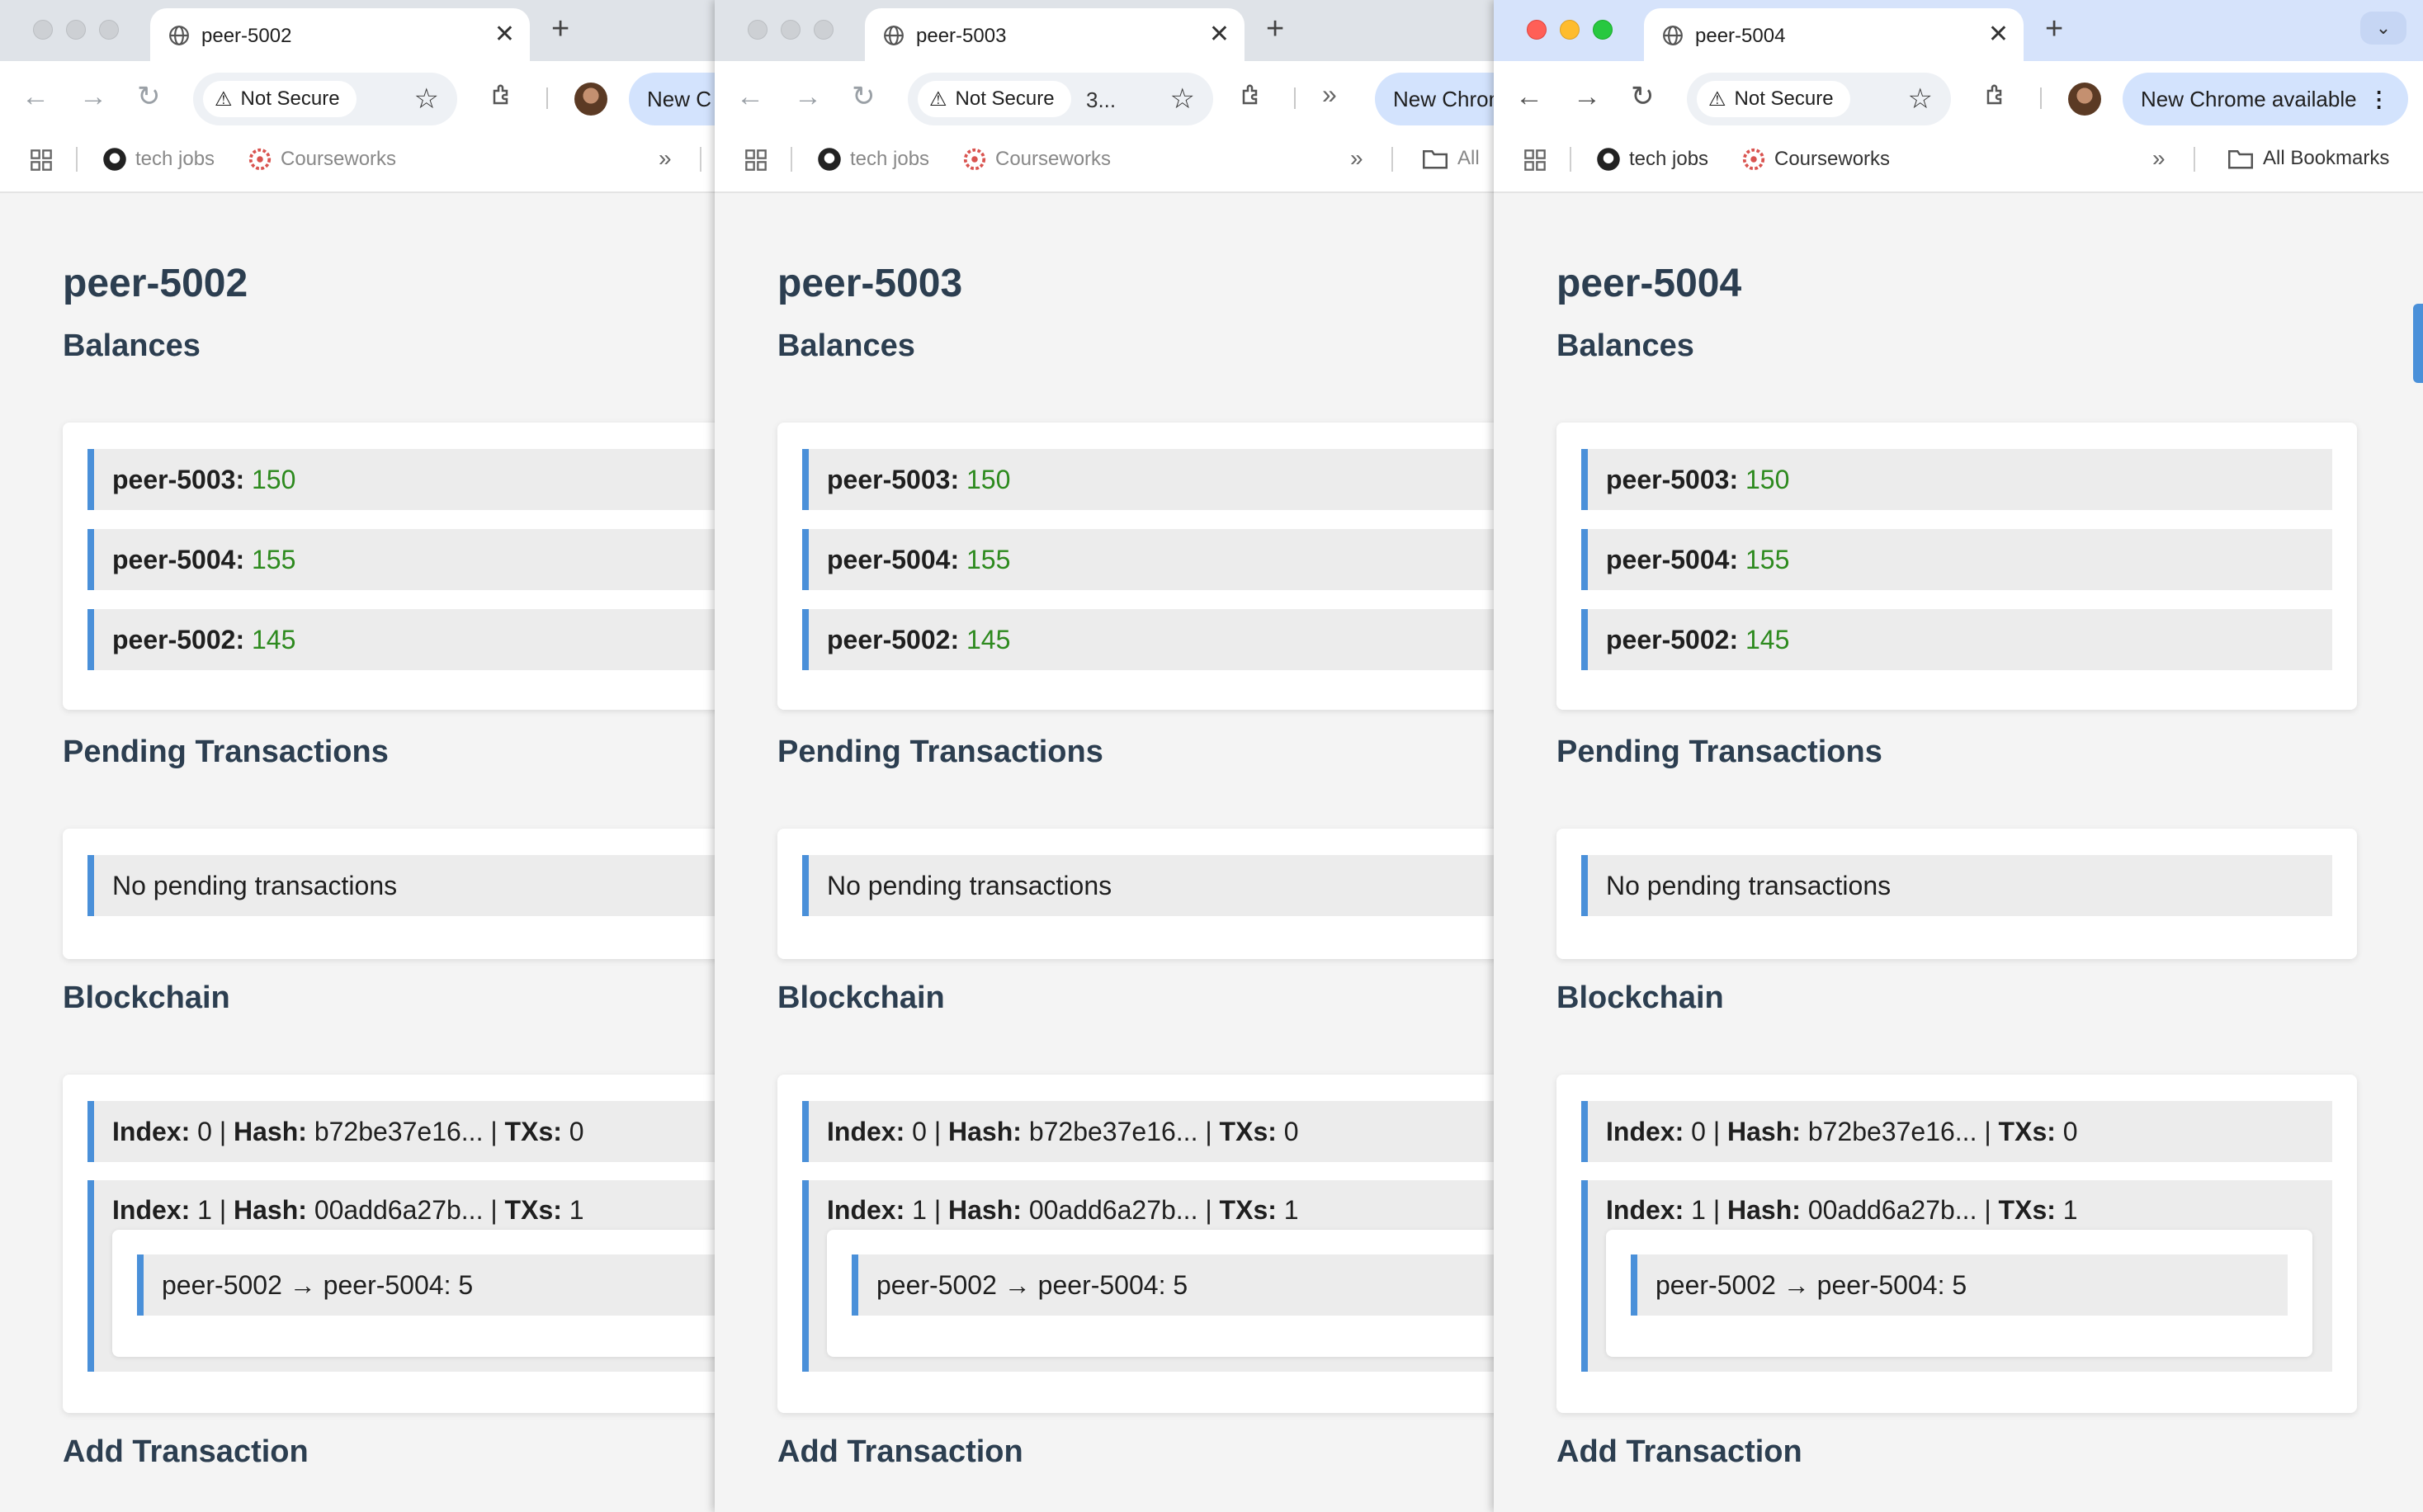  I want to click on new-chrome-available-button: New C⋮, so click(672, 99).